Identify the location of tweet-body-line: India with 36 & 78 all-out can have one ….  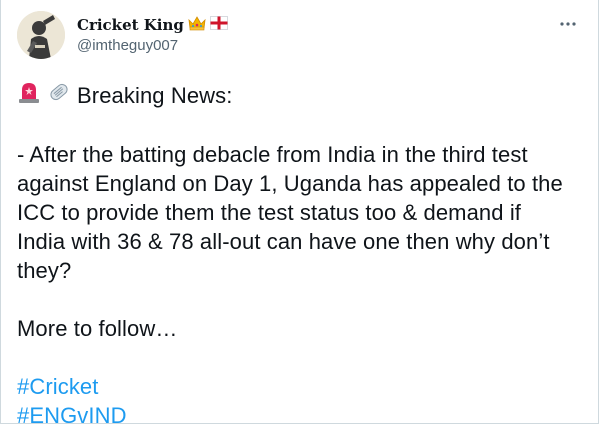
(283, 241).